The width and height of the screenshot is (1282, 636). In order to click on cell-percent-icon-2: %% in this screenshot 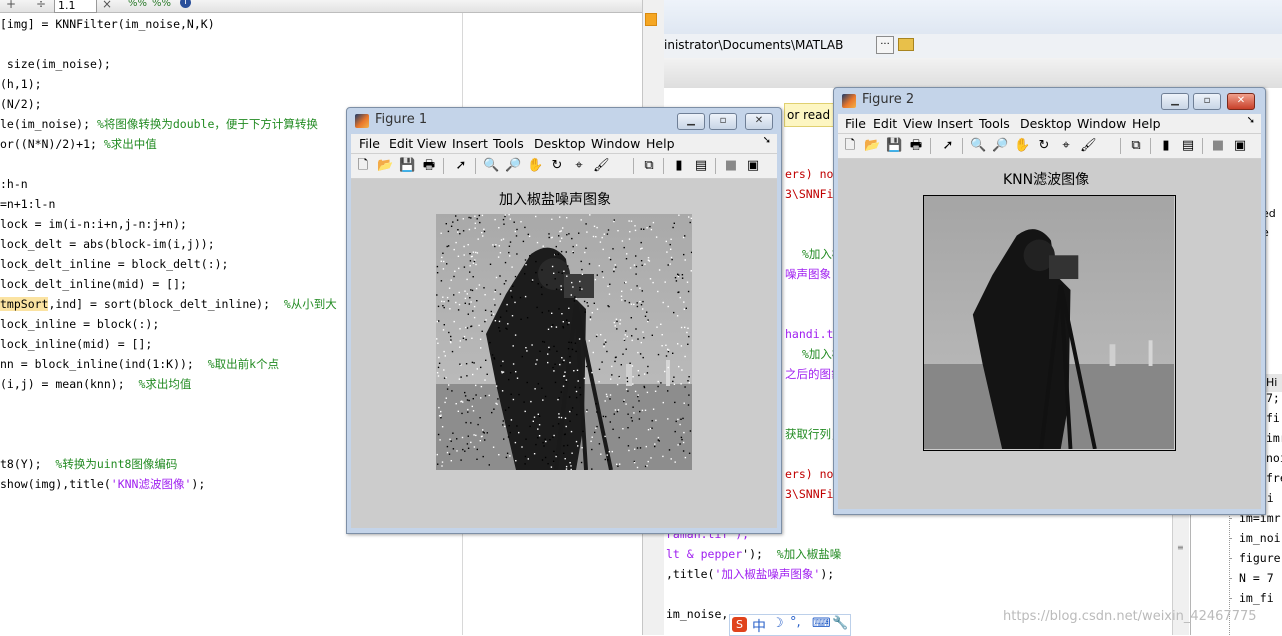, I will do `click(161, 4)`.